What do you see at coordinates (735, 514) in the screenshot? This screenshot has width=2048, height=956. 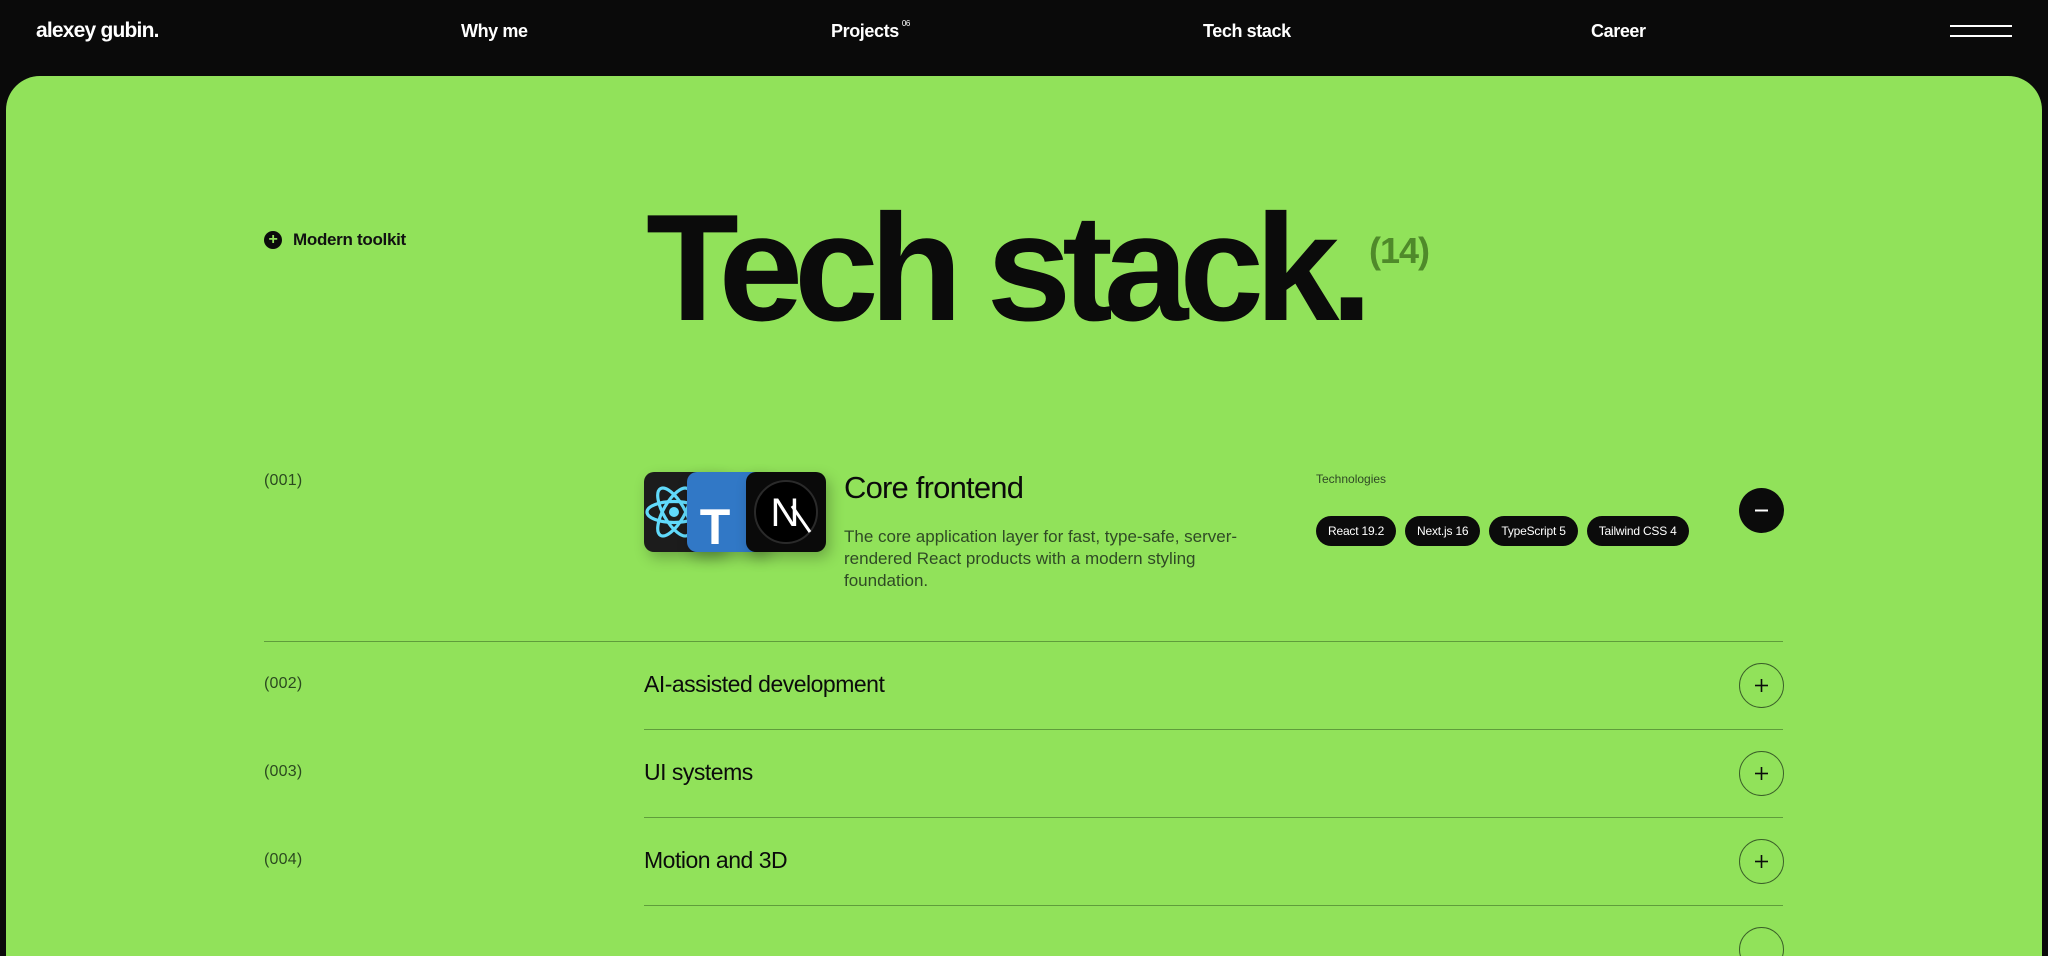 I see `core-frontend-logos: T N` at bounding box center [735, 514].